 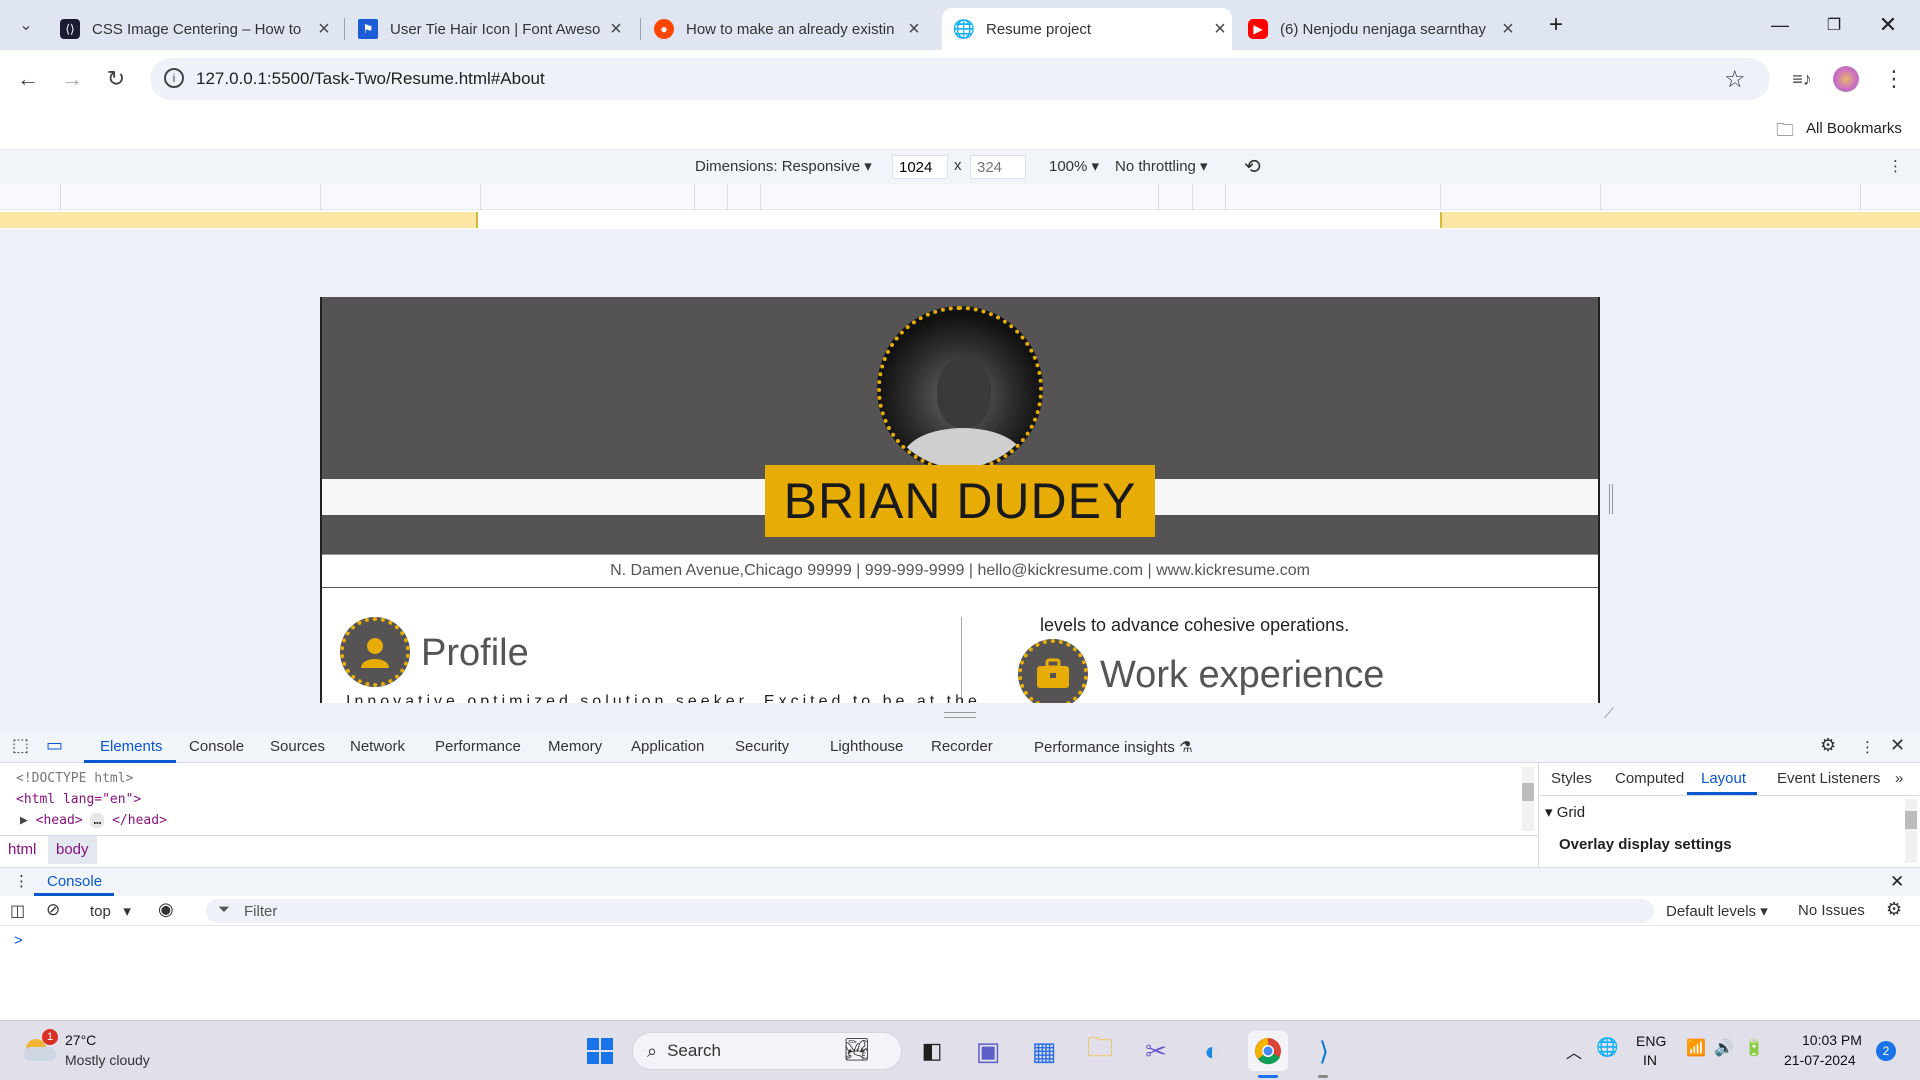 What do you see at coordinates (478, 746) in the screenshot?
I see `tab-performance: Performance` at bounding box center [478, 746].